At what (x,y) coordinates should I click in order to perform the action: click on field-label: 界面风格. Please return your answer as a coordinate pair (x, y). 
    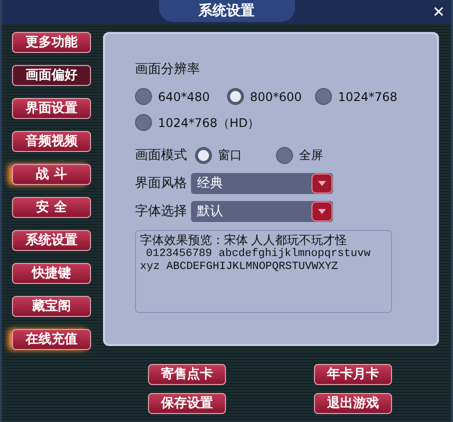
    Looking at the image, I should click on (161, 183).